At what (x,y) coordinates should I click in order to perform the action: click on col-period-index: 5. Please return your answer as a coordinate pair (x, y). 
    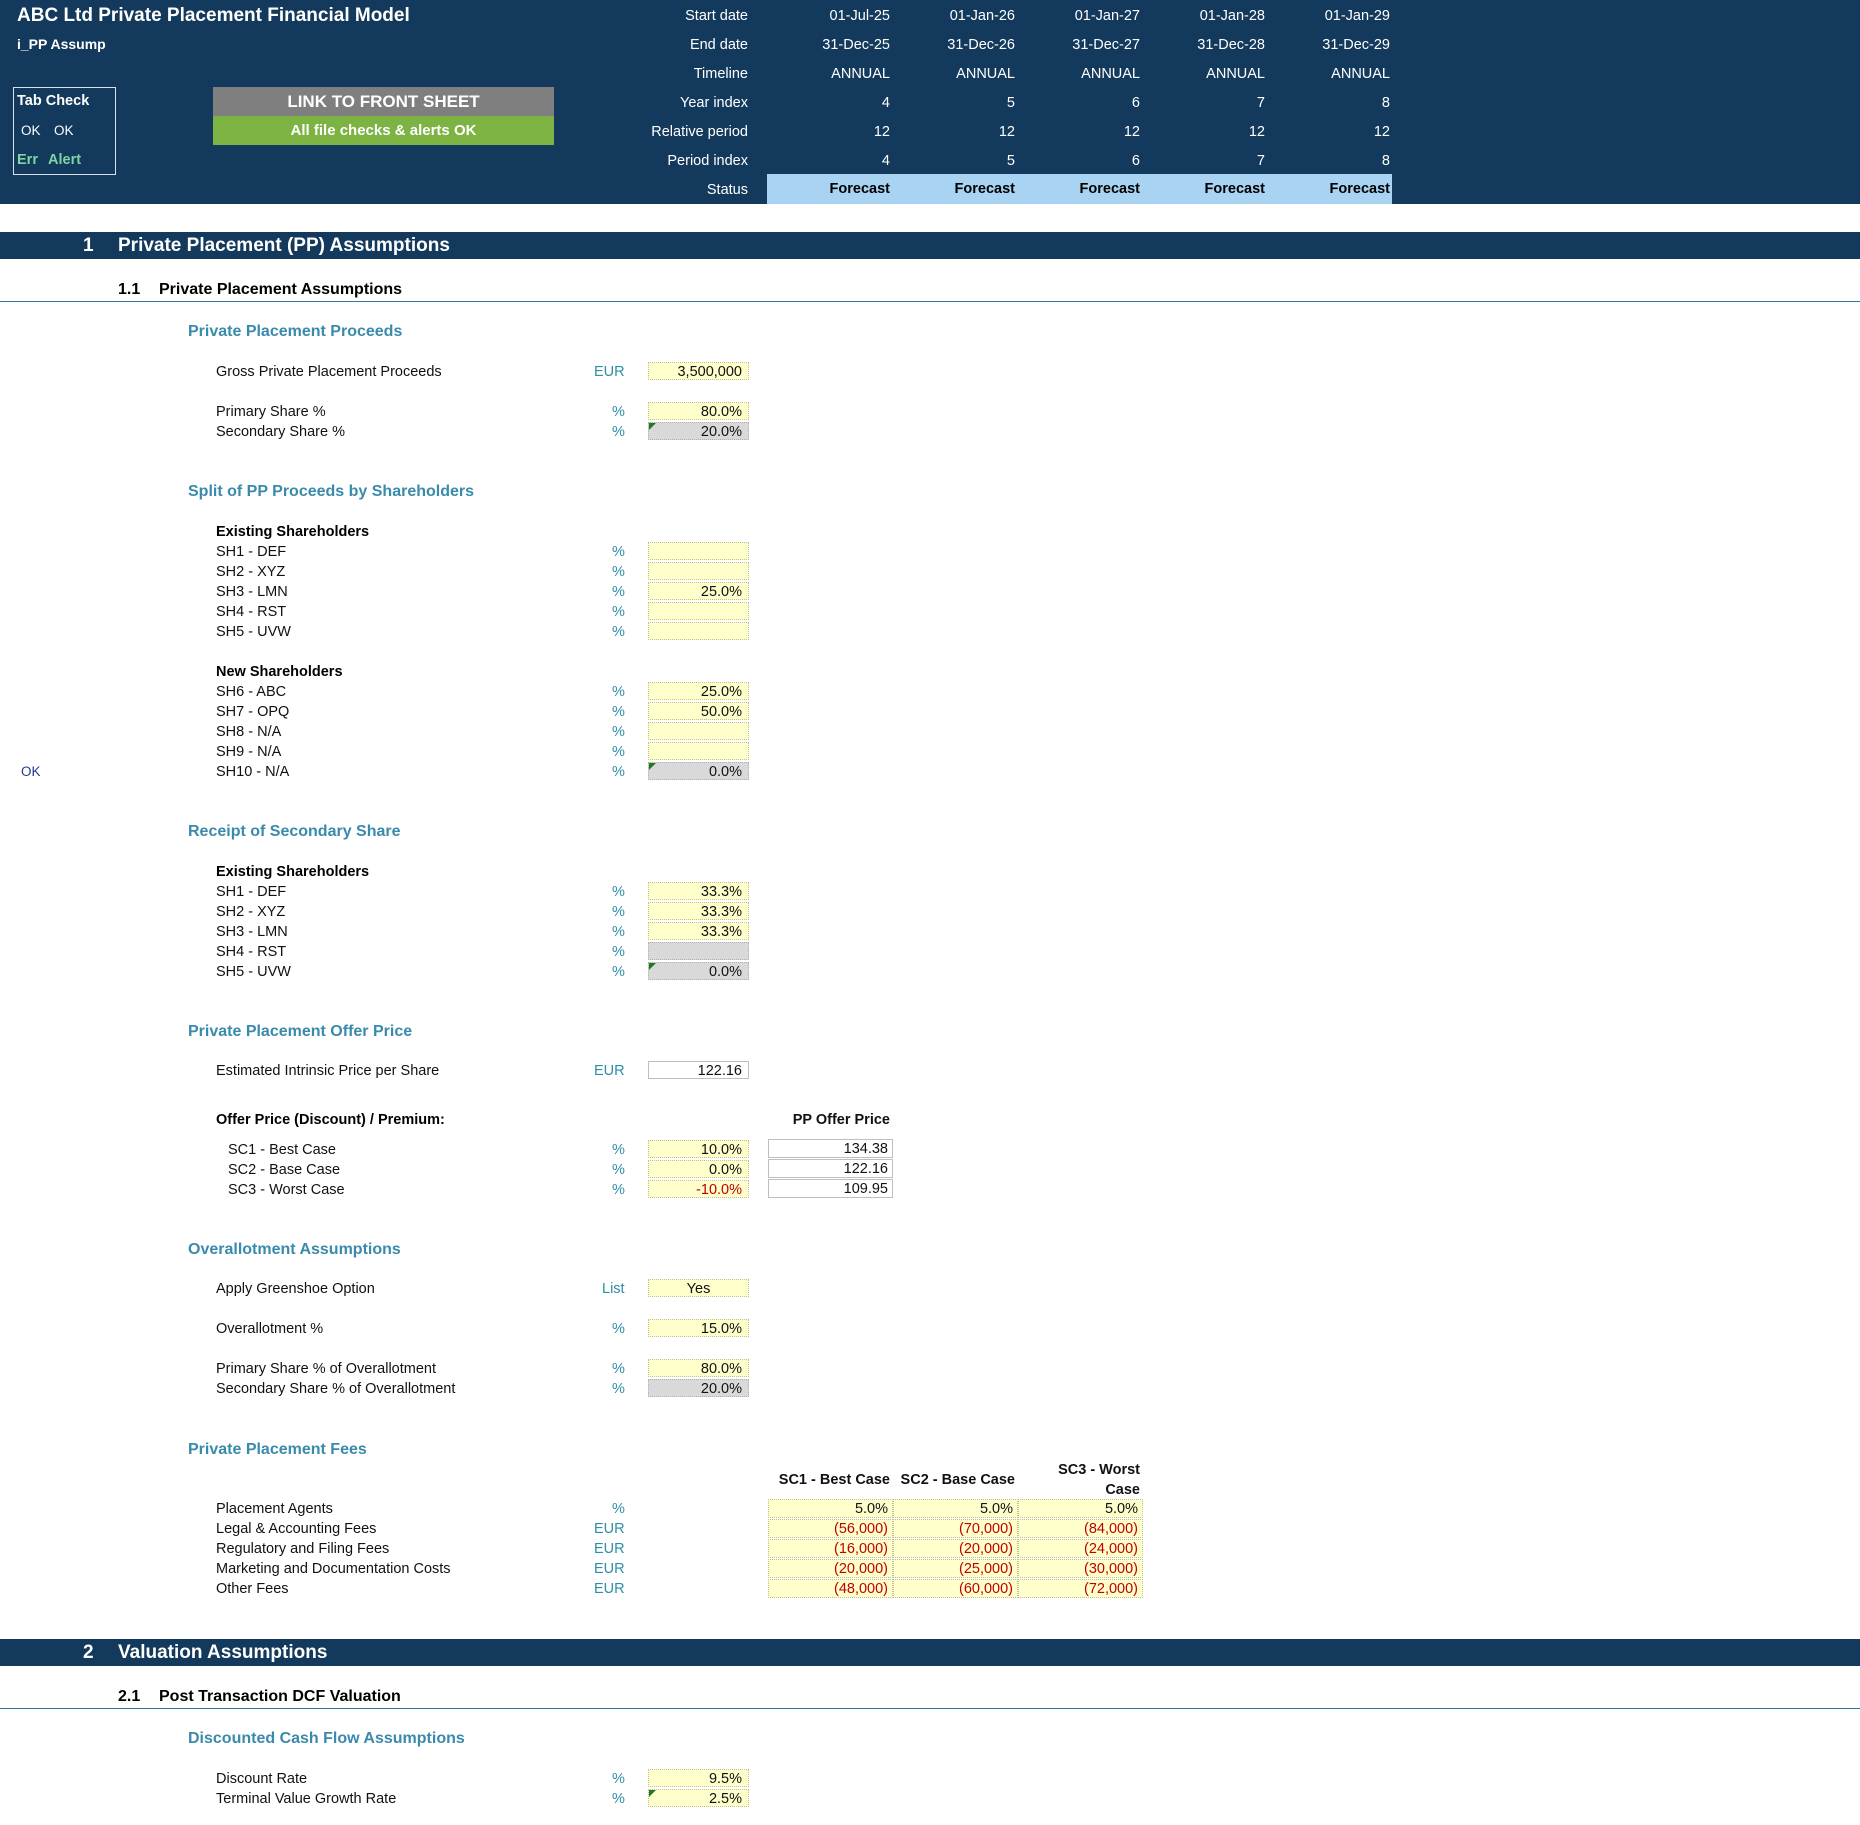
    Looking at the image, I should click on (1010, 161).